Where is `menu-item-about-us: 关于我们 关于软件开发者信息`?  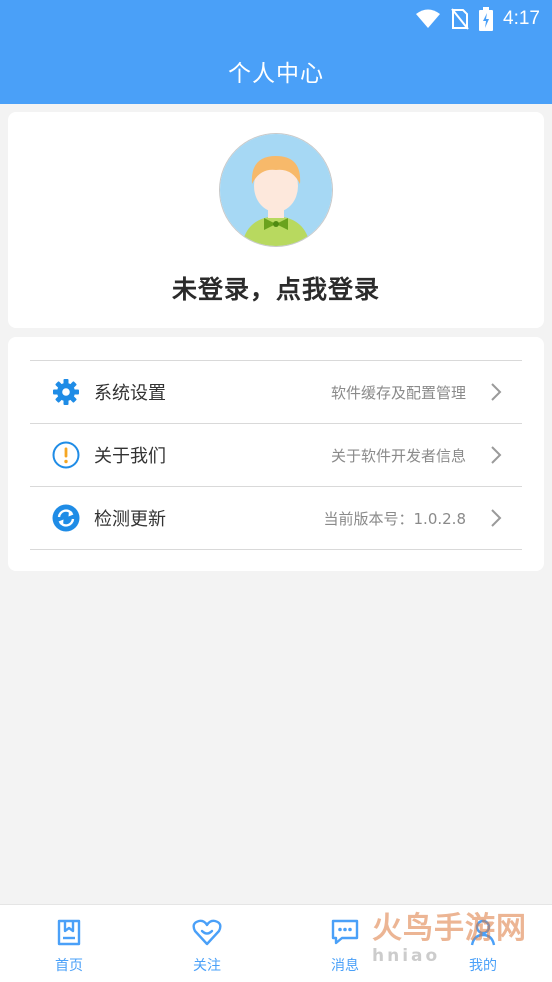 menu-item-about-us: 关于我们 关于软件开发者信息 is located at coordinates (276, 455).